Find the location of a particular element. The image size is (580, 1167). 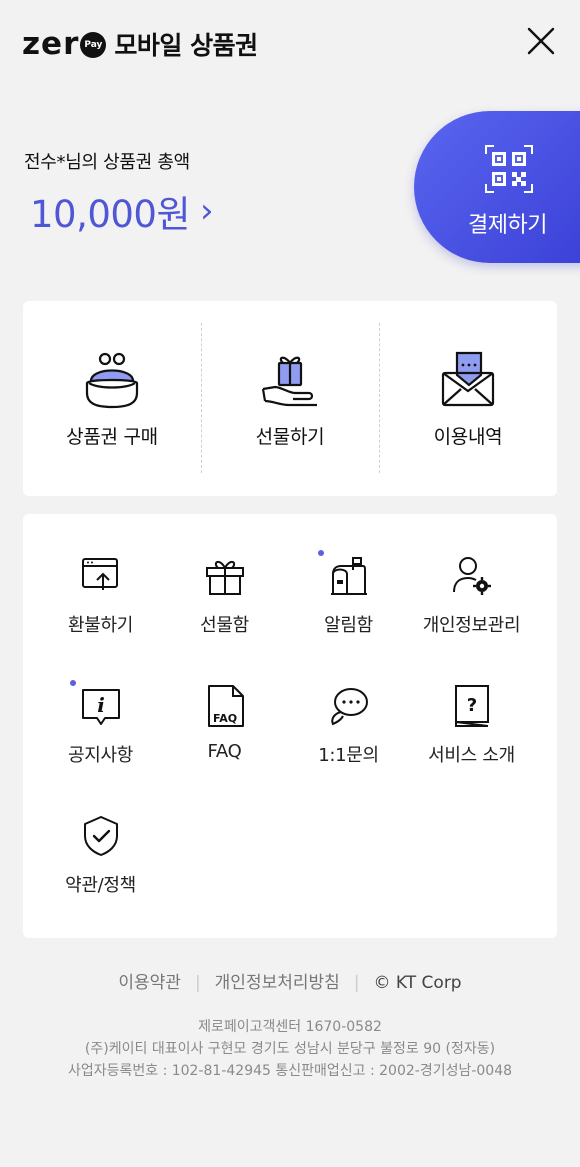

menu-label: 서비스 소개 is located at coordinates (471, 755).